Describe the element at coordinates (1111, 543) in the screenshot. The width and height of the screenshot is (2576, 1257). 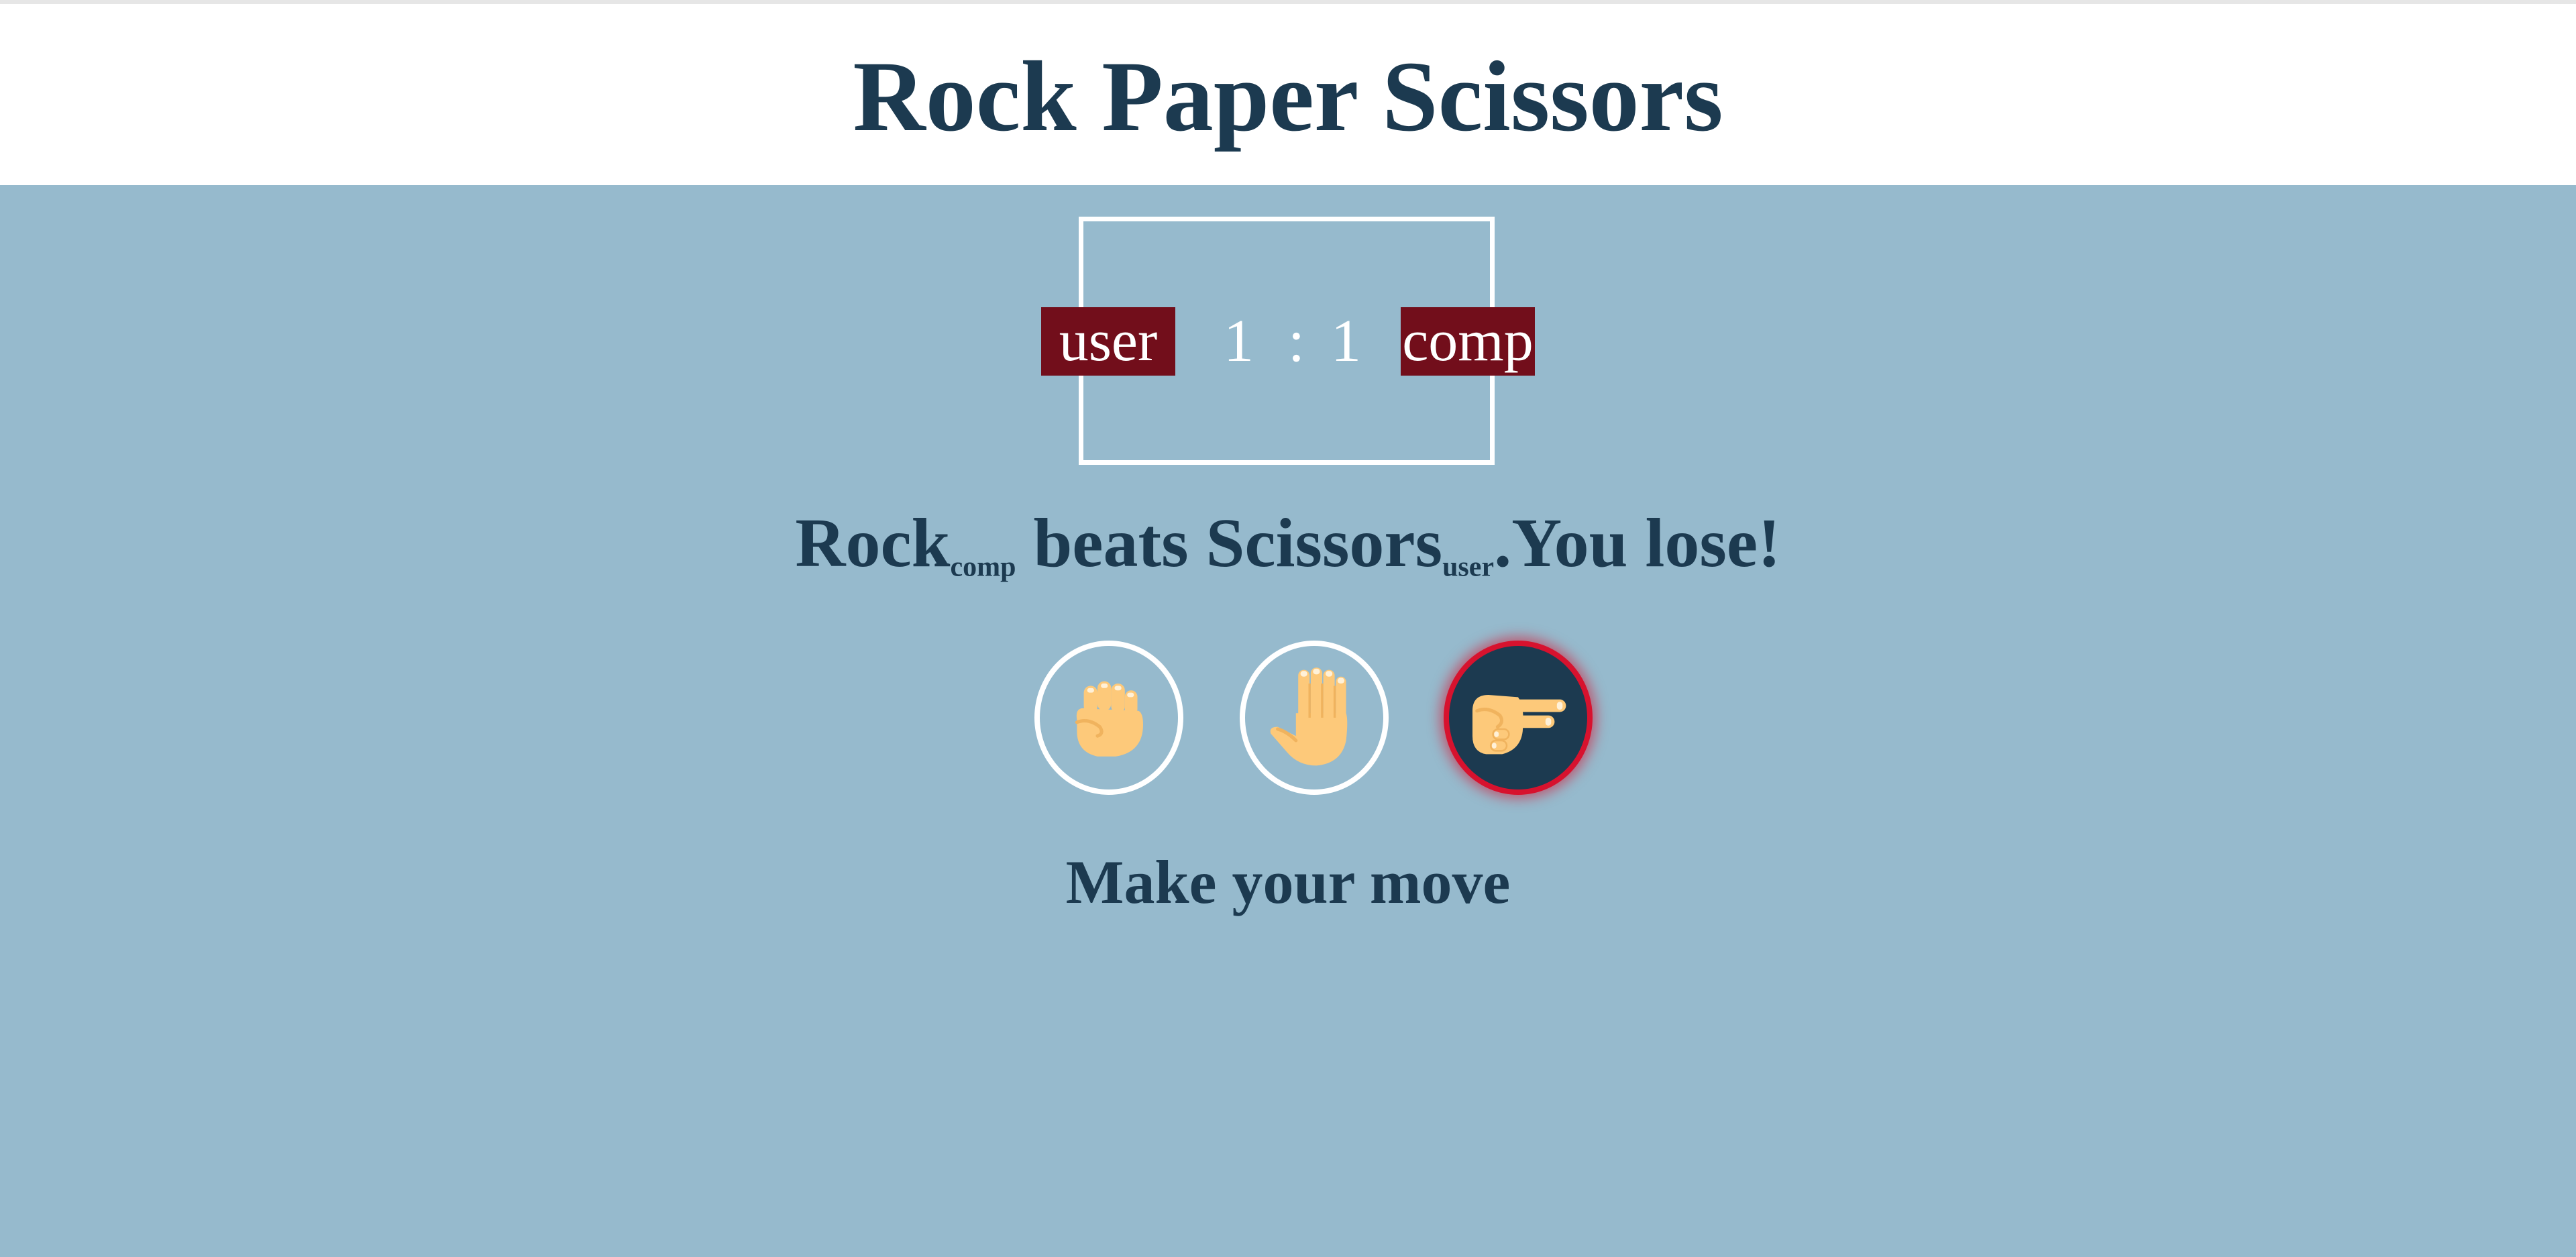
I see `result-verb: beats` at that location.